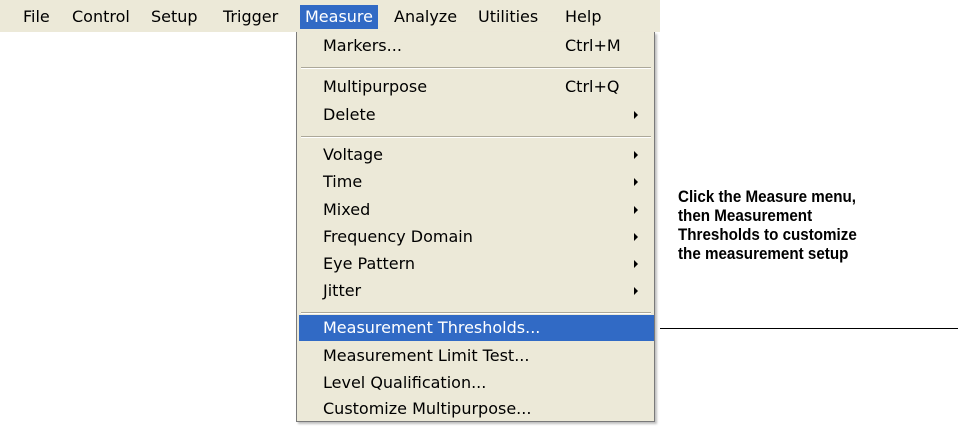 Image resolution: width=958 pixels, height=426 pixels. Describe the element at coordinates (476, 87) in the screenshot. I see `menu-item-multipurpose: Multipurpose Ctrl+Q` at that location.